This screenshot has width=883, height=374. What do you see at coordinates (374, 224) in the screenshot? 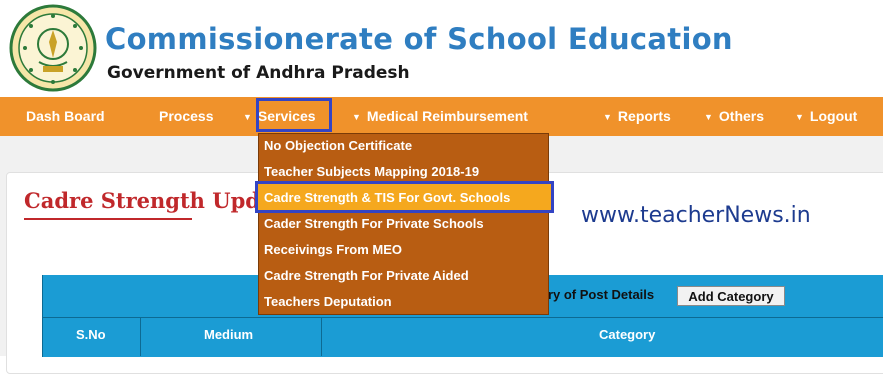
I see `menu-item-cader-strength-private: Cader Strength For Private Schools` at bounding box center [374, 224].